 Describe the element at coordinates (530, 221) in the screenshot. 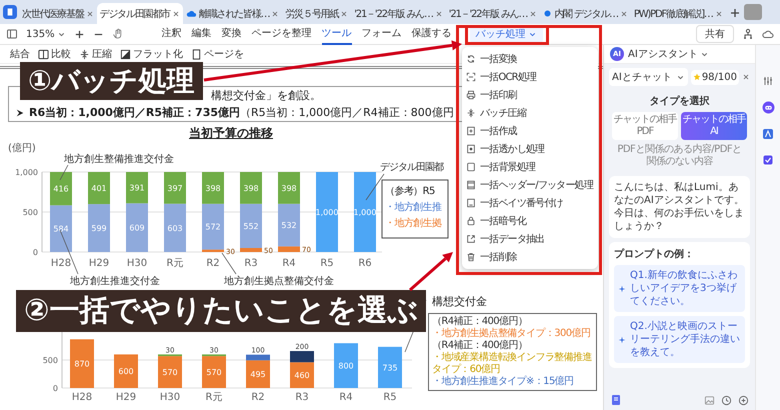

I see `menu-item: 一括暗号化` at that location.